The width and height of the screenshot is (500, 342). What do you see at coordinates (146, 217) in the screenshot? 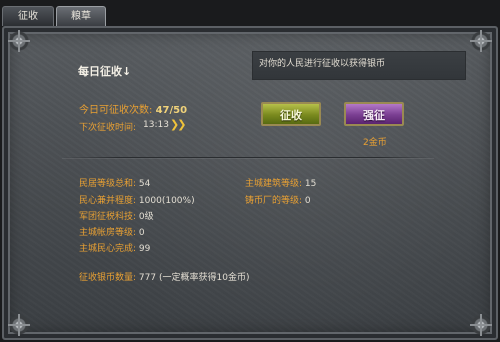
I see `stat-value: 0级` at bounding box center [146, 217].